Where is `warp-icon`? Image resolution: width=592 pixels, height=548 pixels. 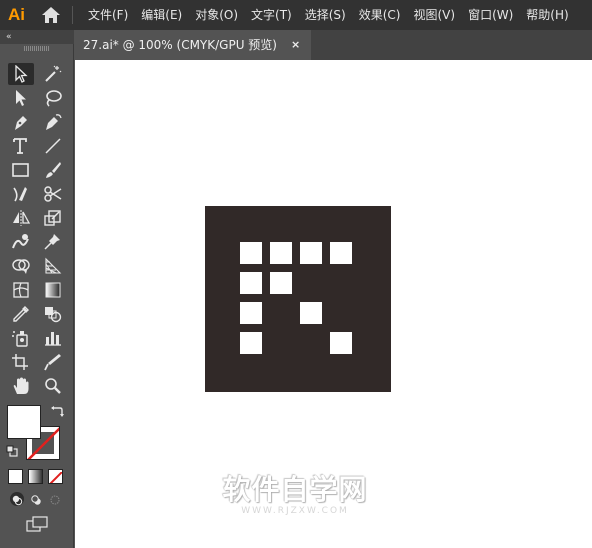 warp-icon is located at coordinates (20, 241).